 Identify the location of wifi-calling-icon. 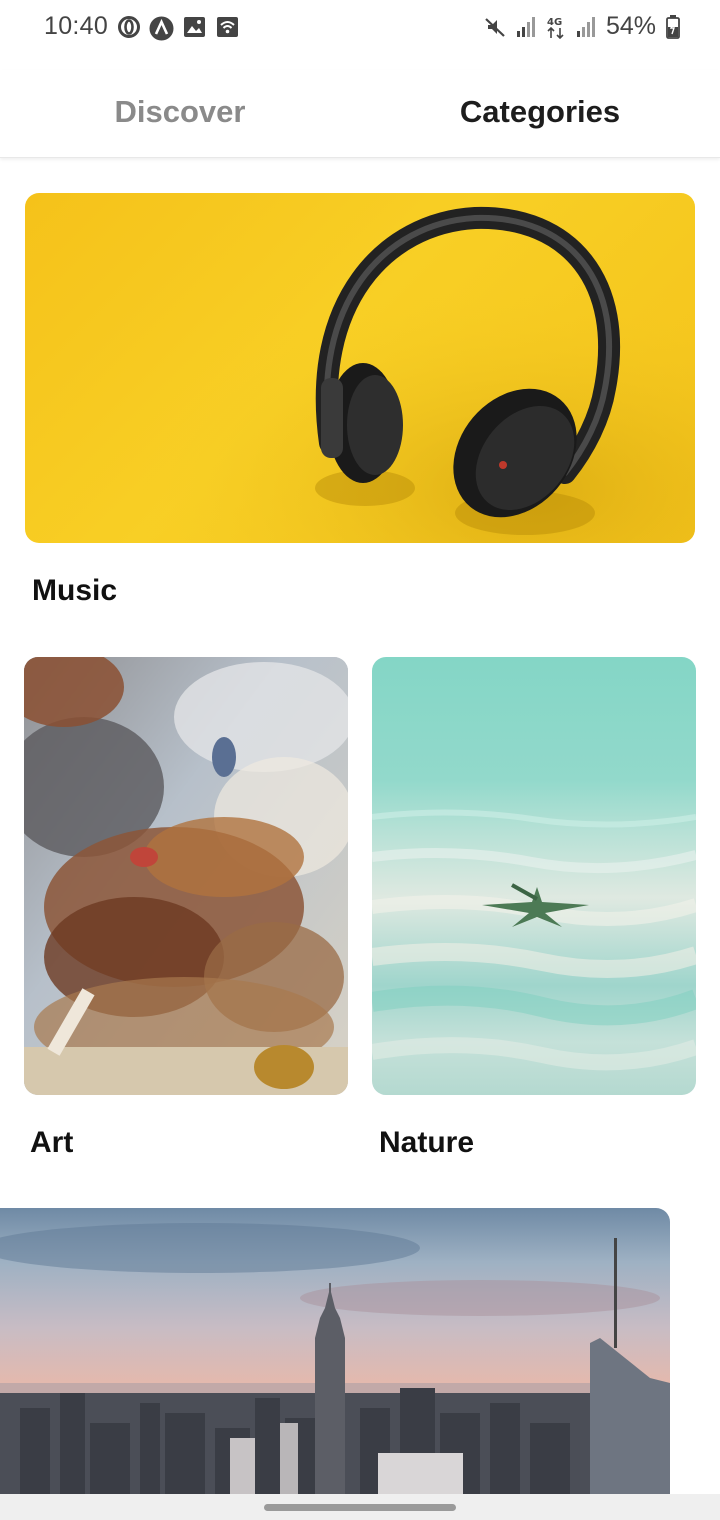
(227, 27).